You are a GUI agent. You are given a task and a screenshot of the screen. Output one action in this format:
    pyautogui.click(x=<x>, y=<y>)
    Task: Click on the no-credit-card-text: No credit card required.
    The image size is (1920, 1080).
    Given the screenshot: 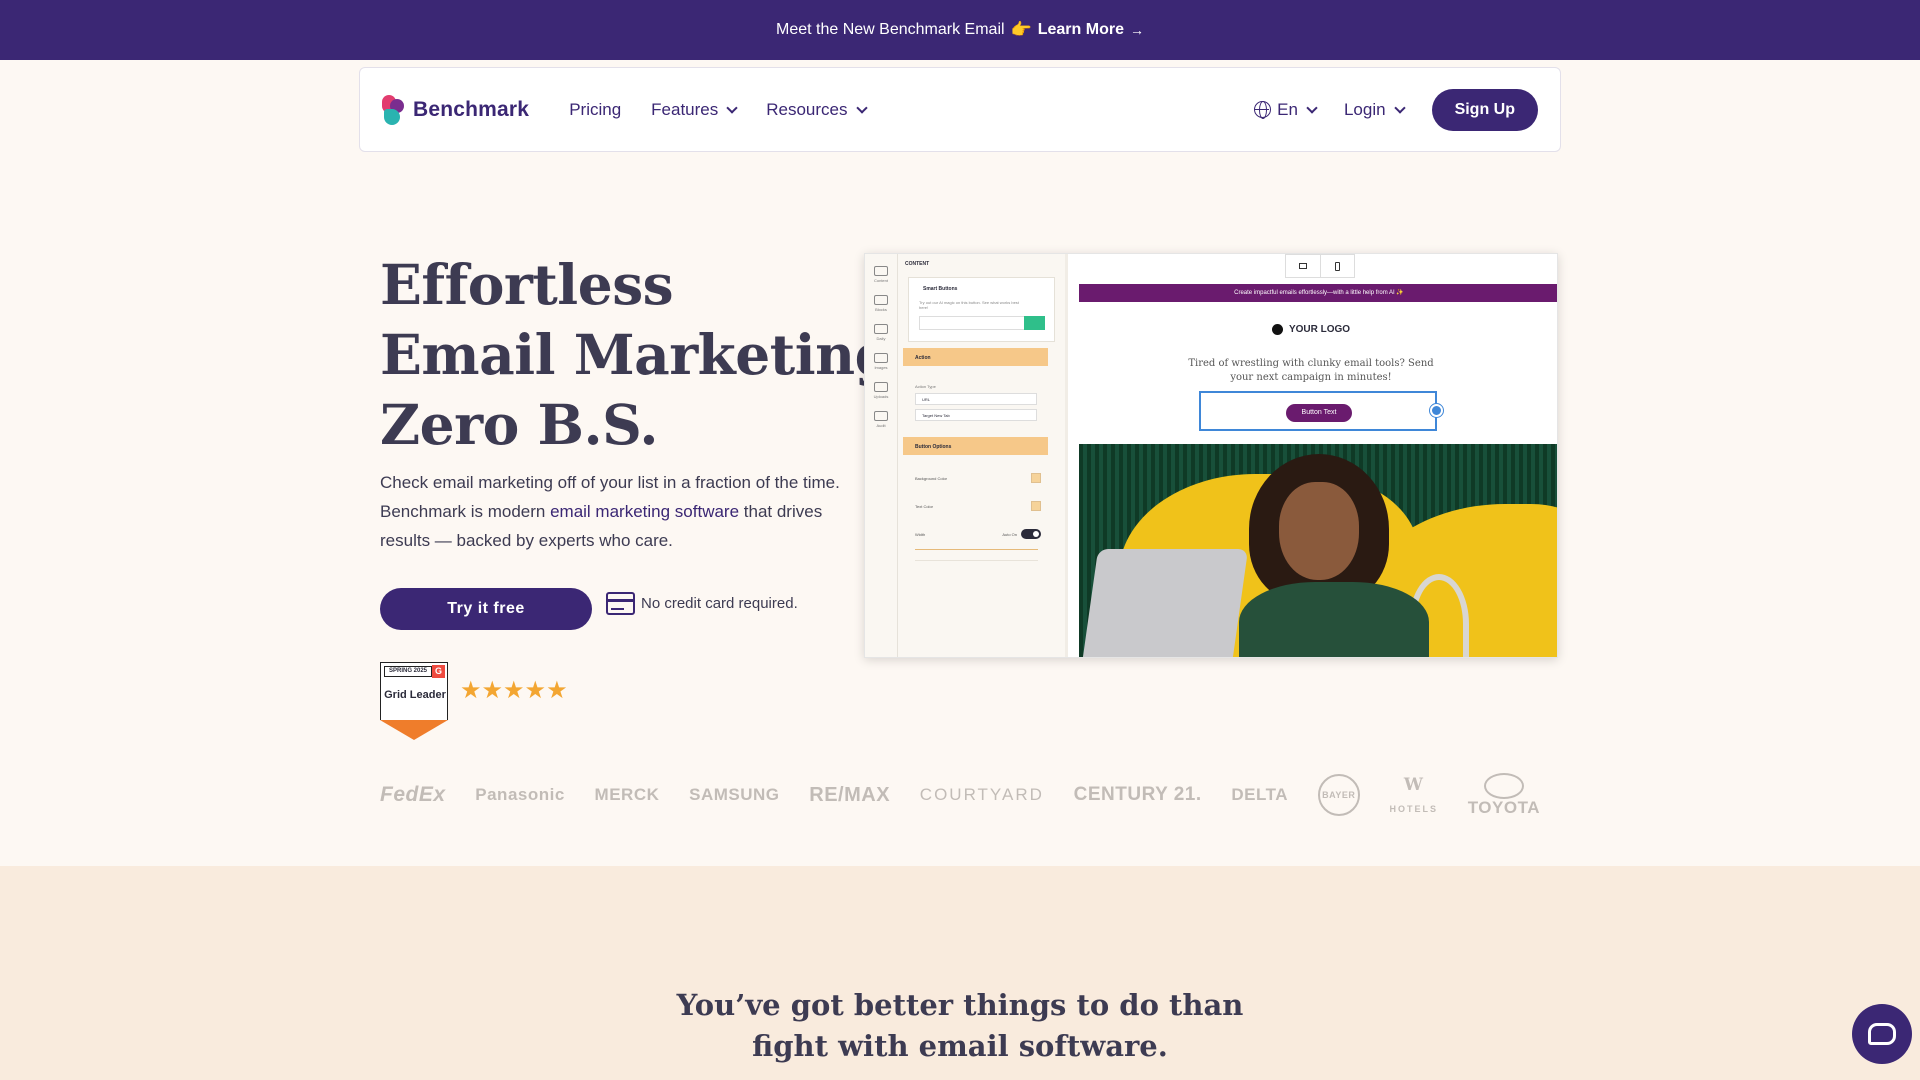 What is the action you would take?
    pyautogui.click(x=719, y=603)
    